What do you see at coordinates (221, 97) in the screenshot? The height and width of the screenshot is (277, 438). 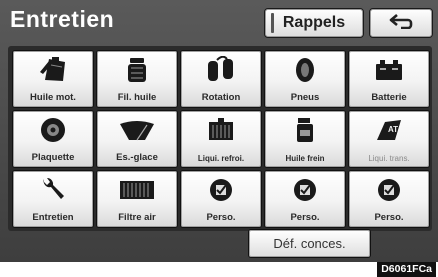 I see `item-label: Rotation` at bounding box center [221, 97].